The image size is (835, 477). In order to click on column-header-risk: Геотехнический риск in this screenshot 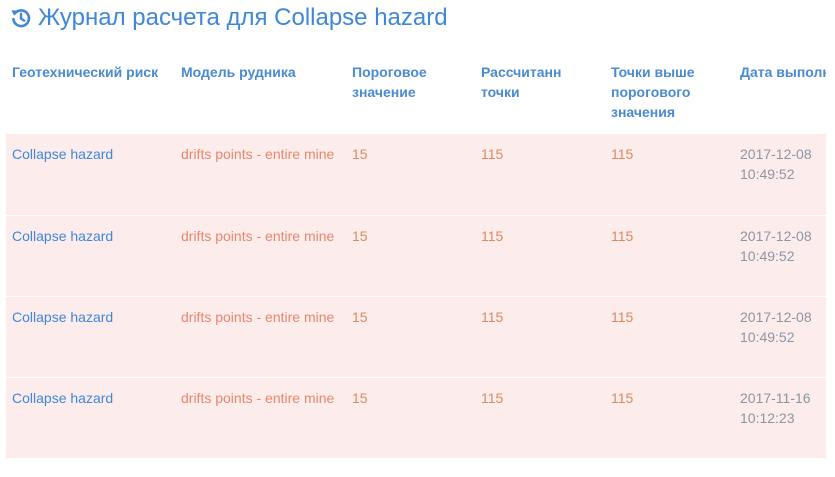, I will do `click(90, 93)`.